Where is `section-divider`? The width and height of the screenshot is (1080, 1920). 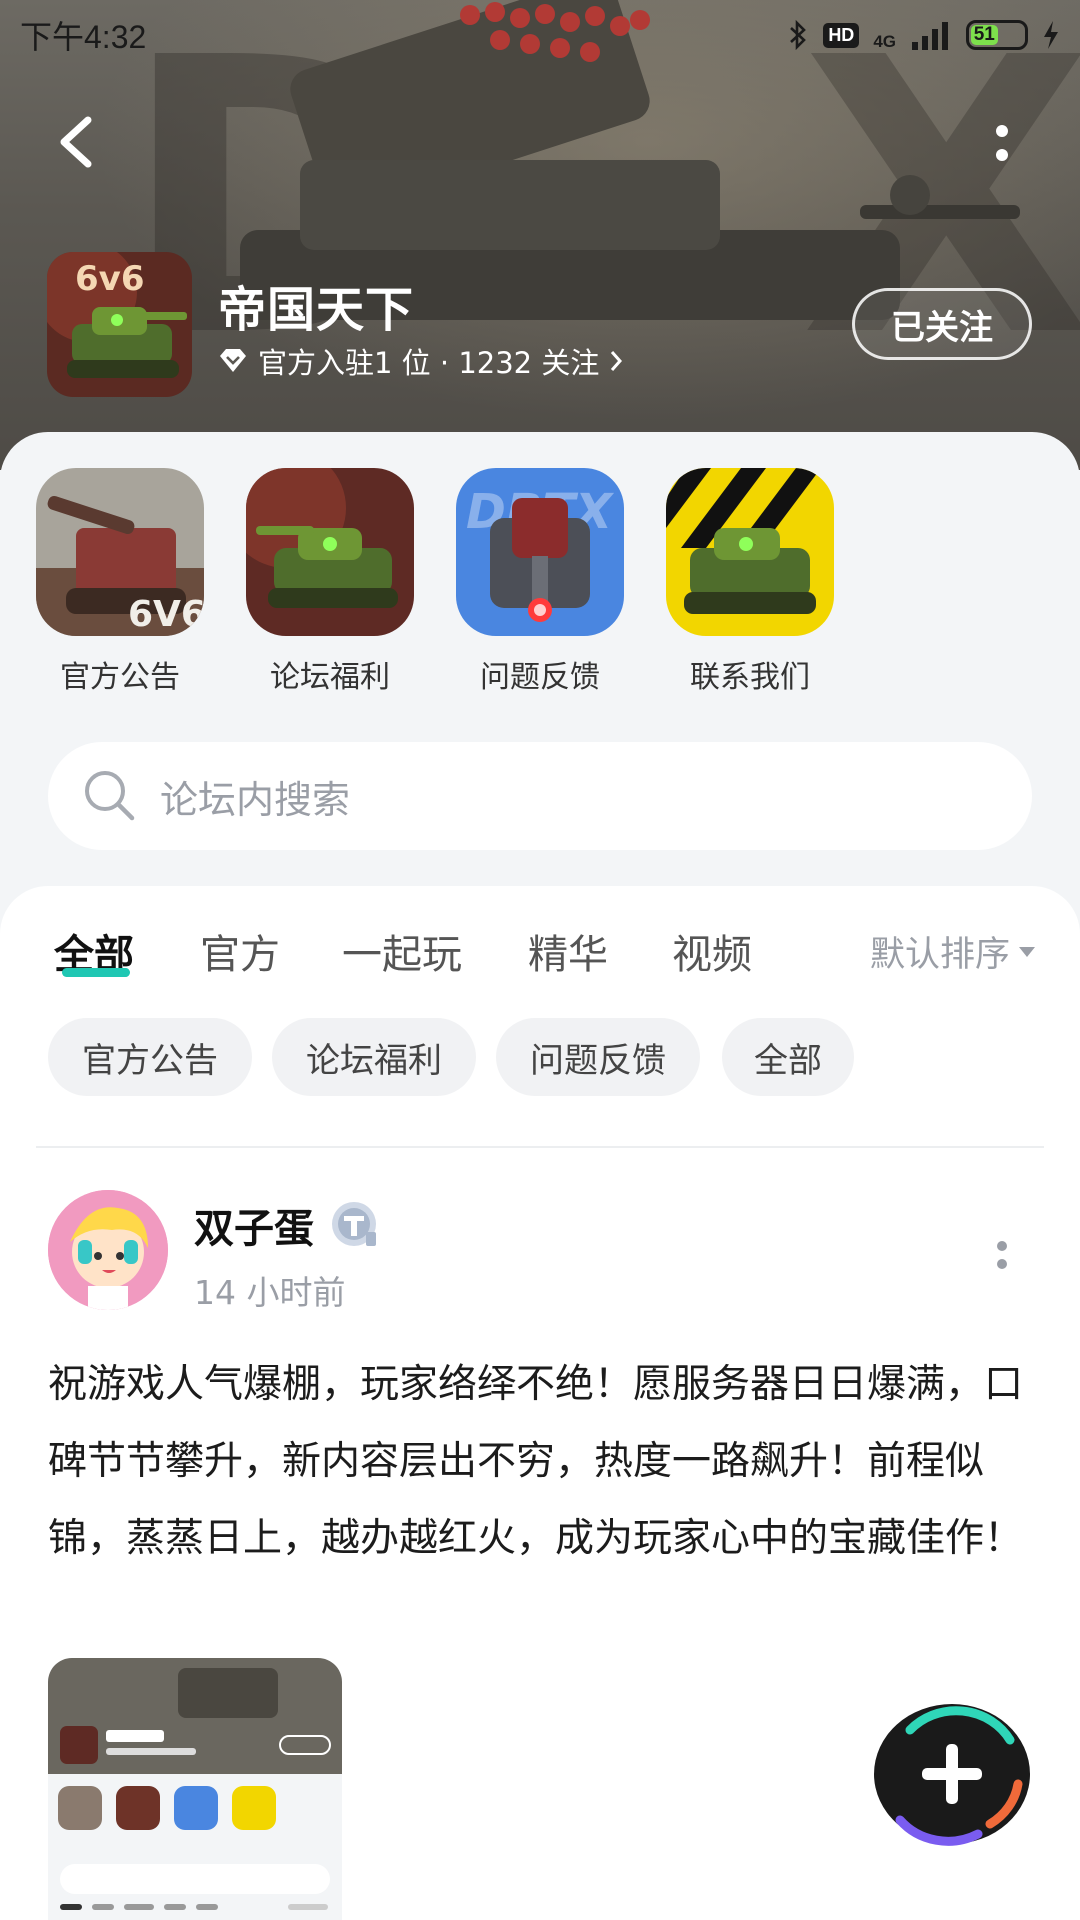 section-divider is located at coordinates (540, 1147).